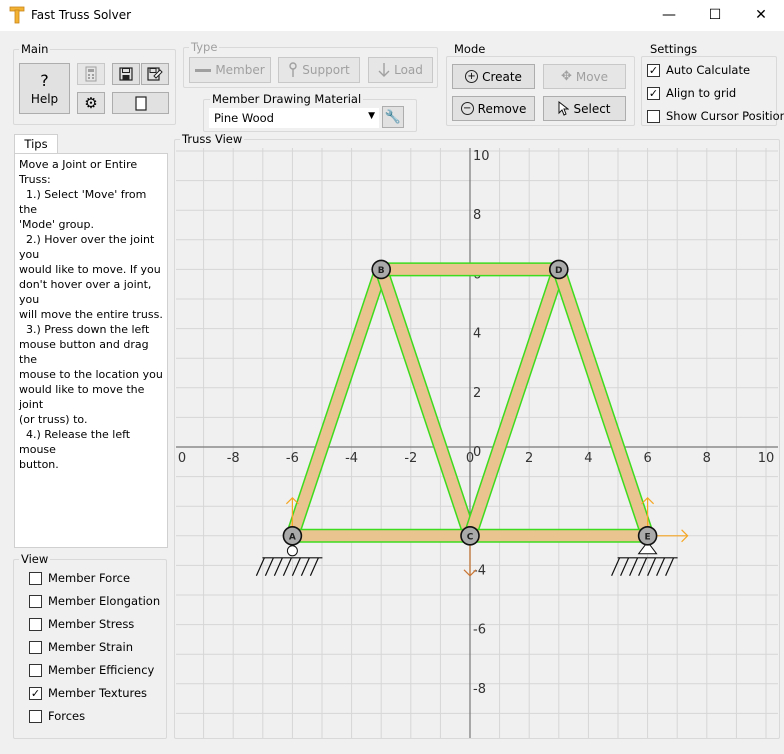 This screenshot has height=754, width=784. What do you see at coordinates (669, 15) in the screenshot?
I see `minimize-button: —` at bounding box center [669, 15].